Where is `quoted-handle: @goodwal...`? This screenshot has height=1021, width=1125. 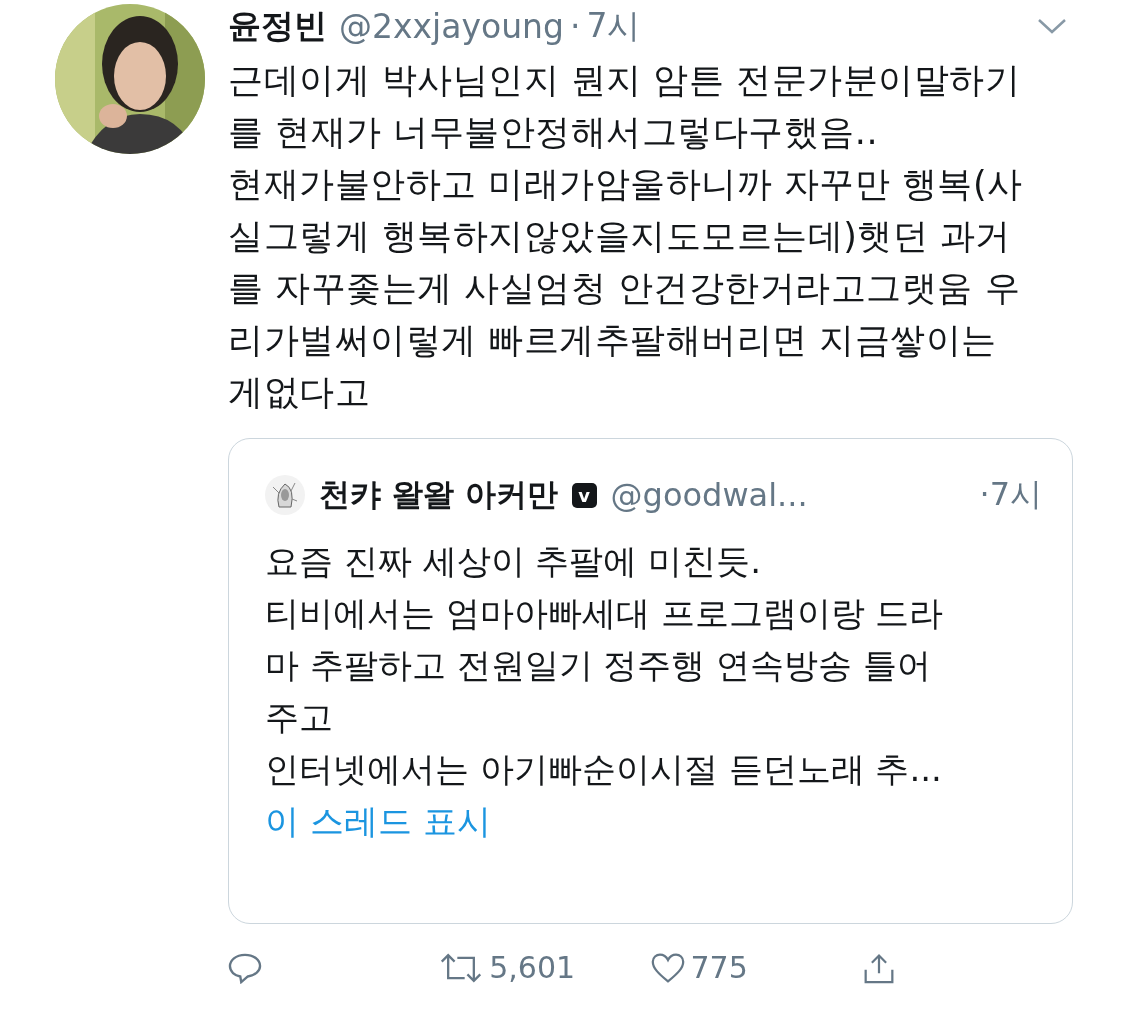 quoted-handle: @goodwal... is located at coordinates (709, 495).